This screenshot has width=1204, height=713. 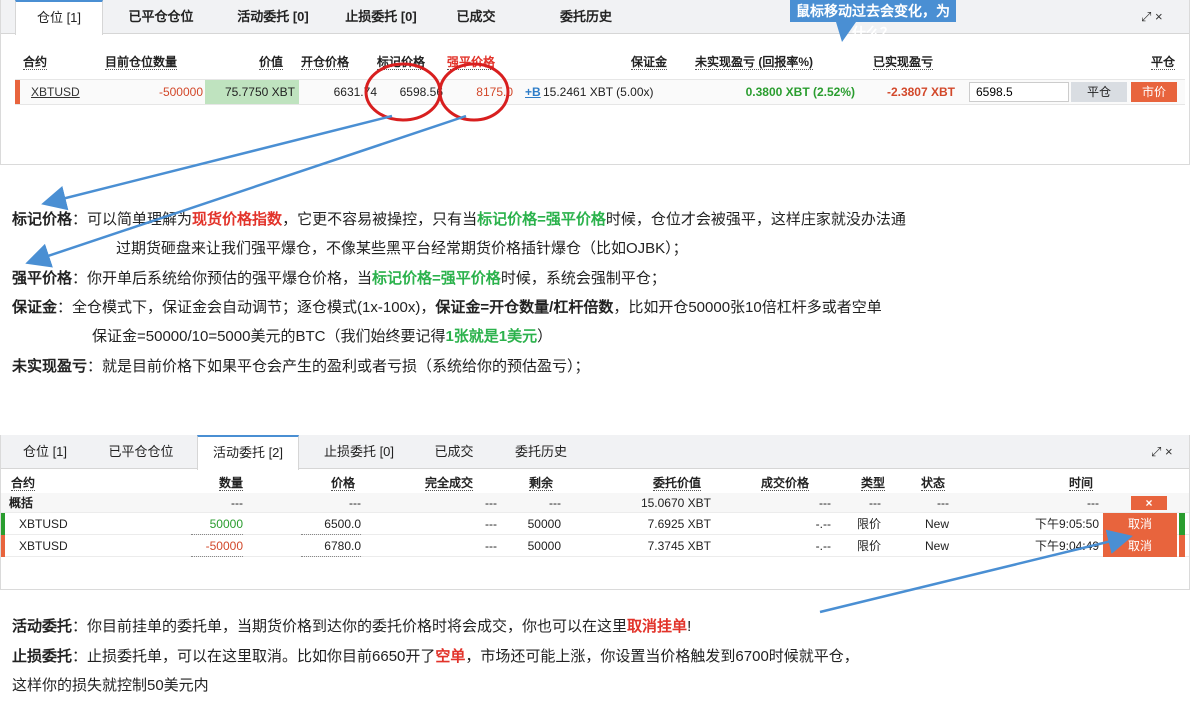 What do you see at coordinates (35, 307) in the screenshot?
I see `note-label: 保证金` at bounding box center [35, 307].